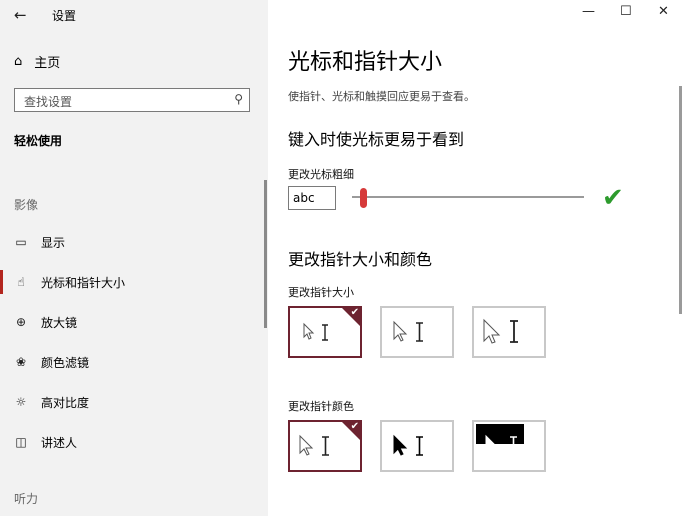 The image size is (685, 516). What do you see at coordinates (47, 63) in the screenshot?
I see `nav-home-label: 主页` at bounding box center [47, 63].